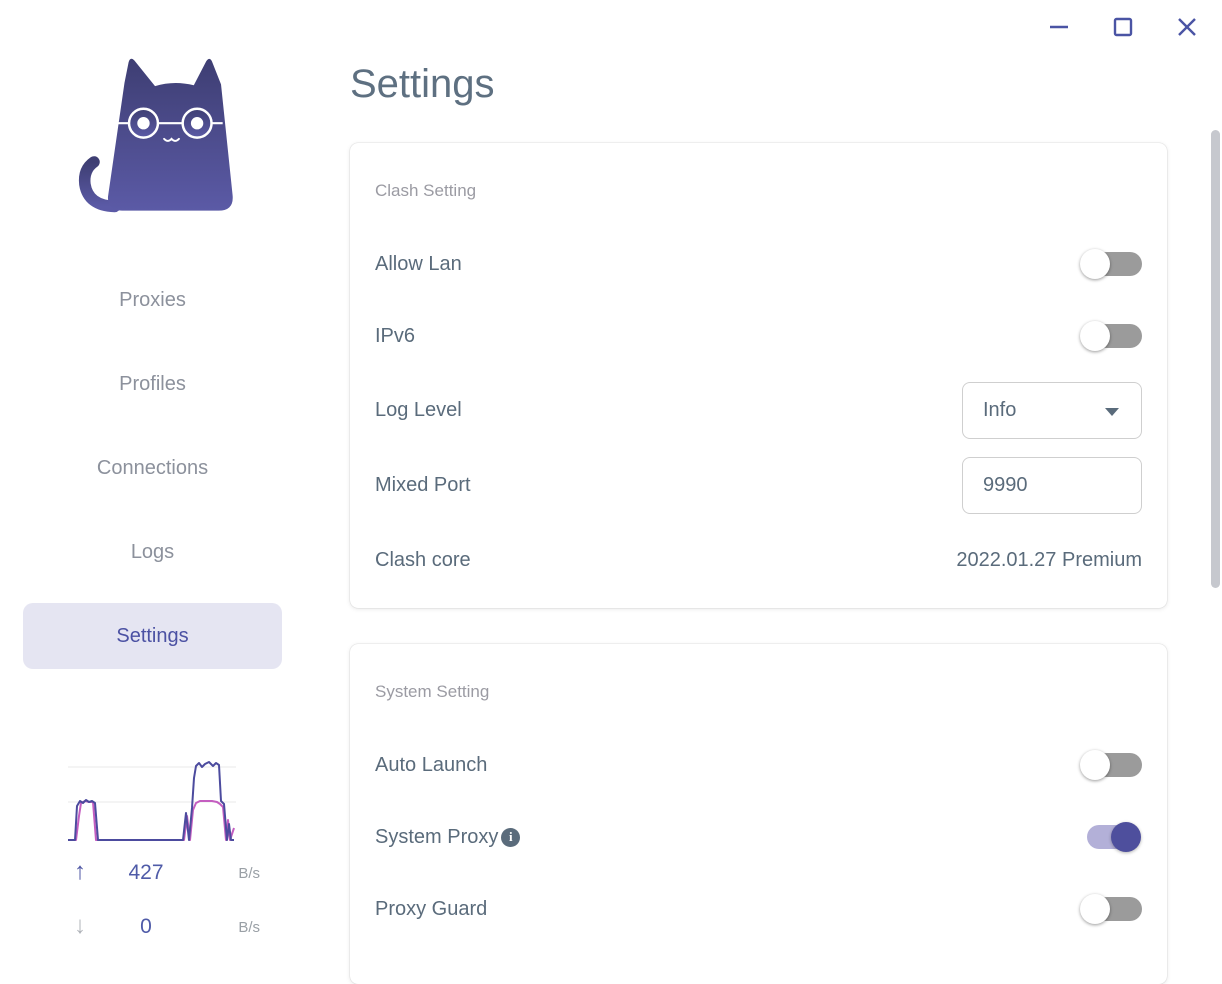 This screenshot has height=984, width=1222. I want to click on system-proxy-label: System Proxy, so click(437, 836).